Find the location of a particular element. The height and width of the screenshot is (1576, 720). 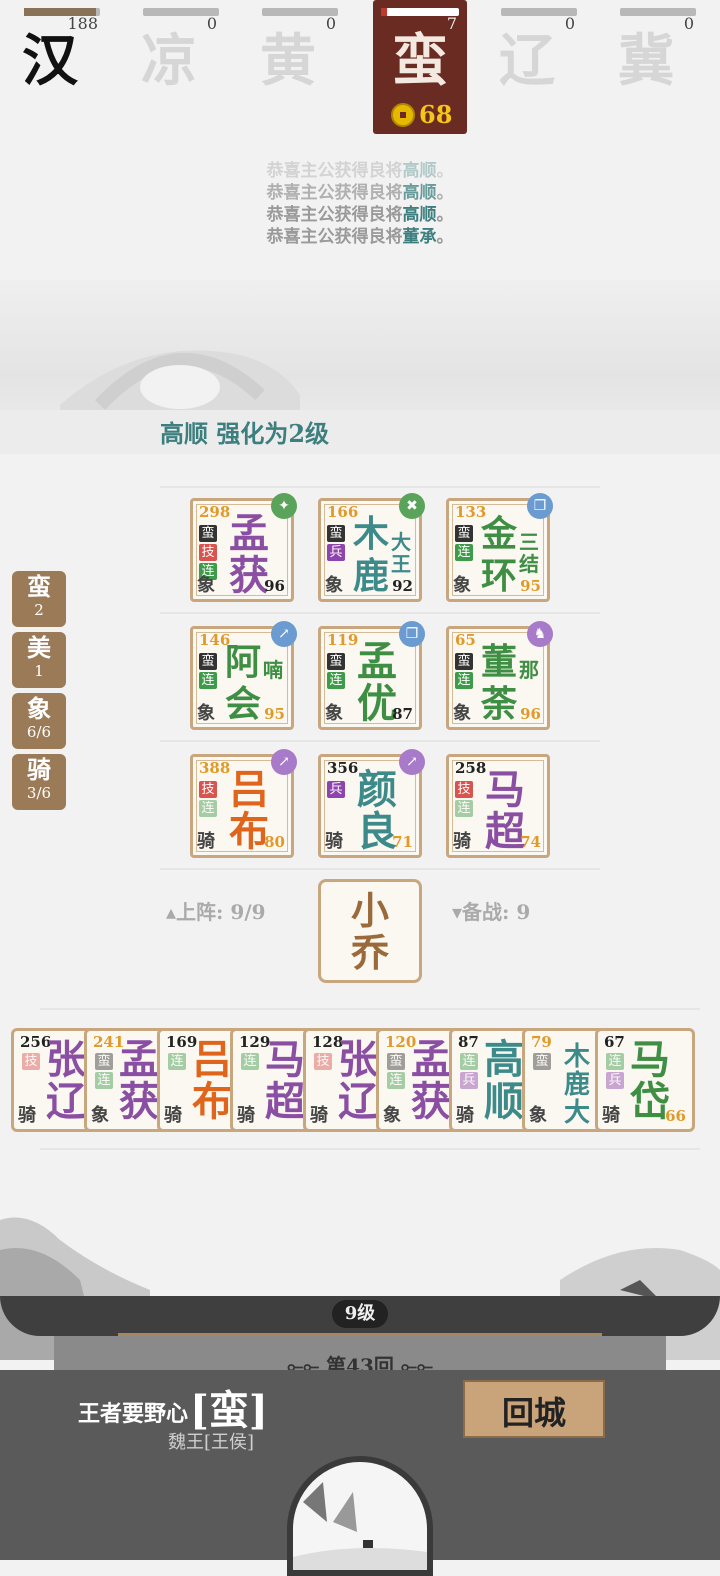

return-city-button: 回城 is located at coordinates (534, 1409).